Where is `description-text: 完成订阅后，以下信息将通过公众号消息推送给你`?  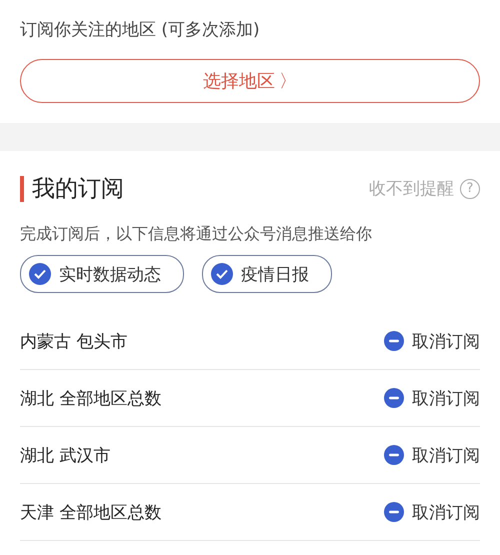
description-text: 完成订阅后，以下信息将通过公众号消息推送给你 is located at coordinates (196, 234).